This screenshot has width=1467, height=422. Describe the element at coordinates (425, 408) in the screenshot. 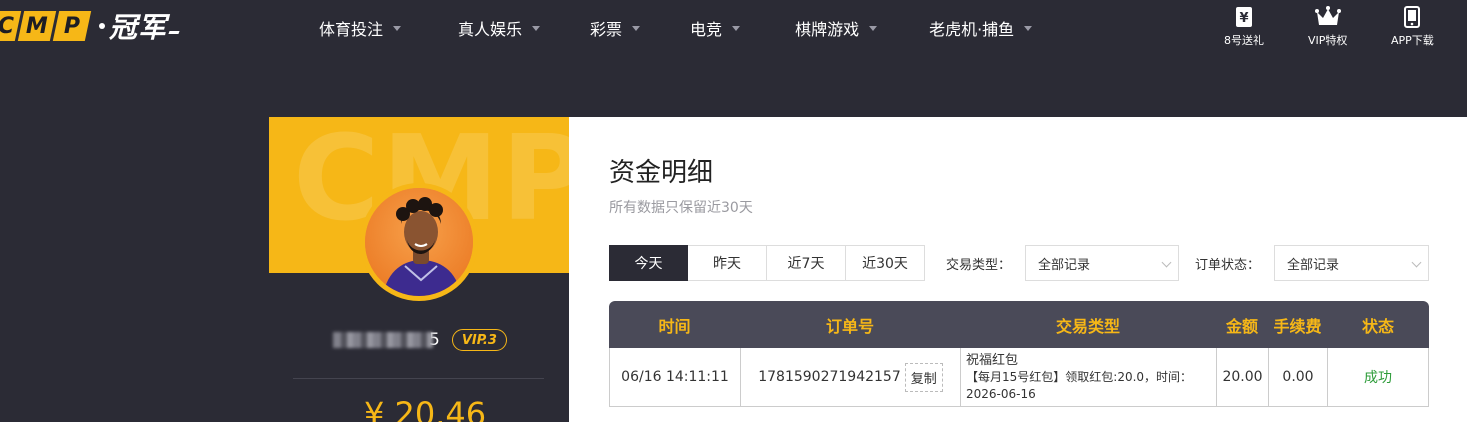

I see `account-balance: ¥ 20.46` at that location.